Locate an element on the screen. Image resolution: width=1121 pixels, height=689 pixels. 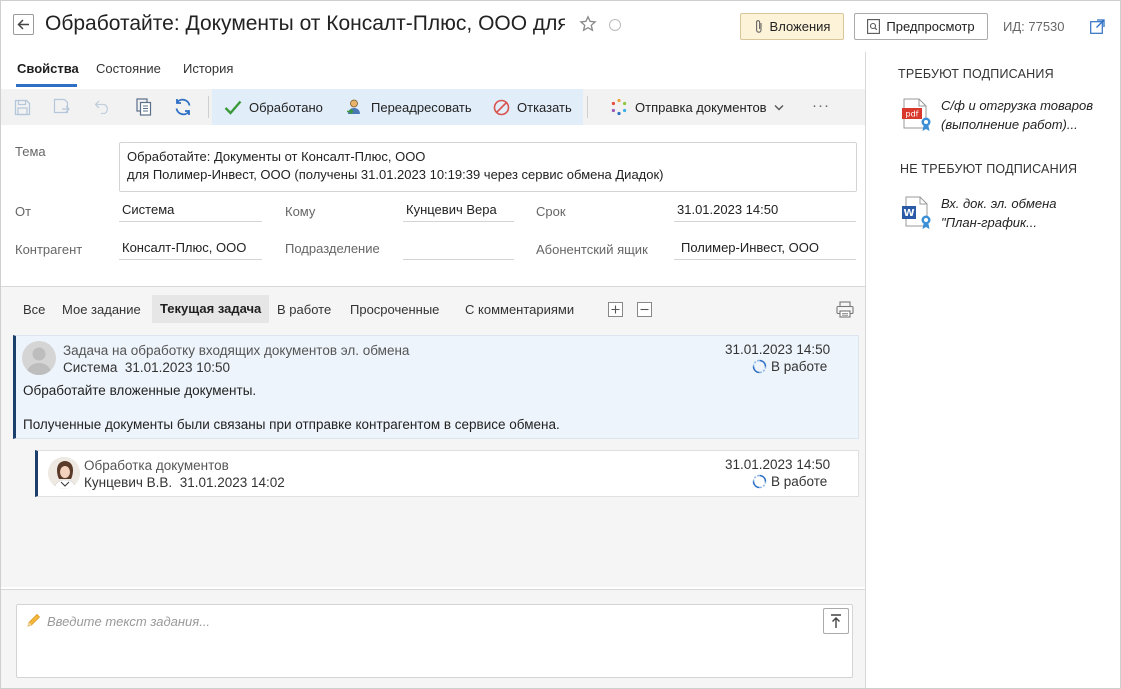
svg-text: W is located at coordinates (908, 213).